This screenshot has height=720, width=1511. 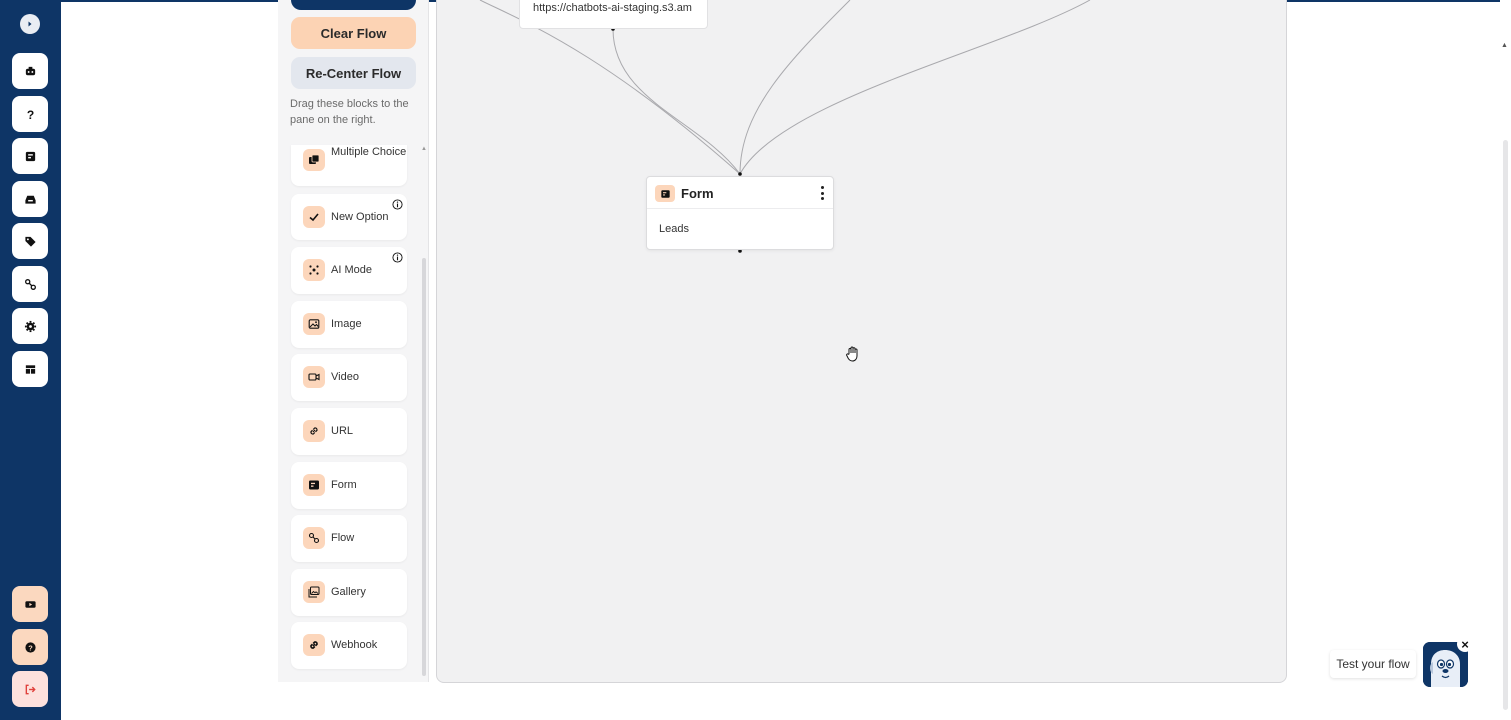 I want to click on block-webhook: Webhook, so click(x=349, y=645).